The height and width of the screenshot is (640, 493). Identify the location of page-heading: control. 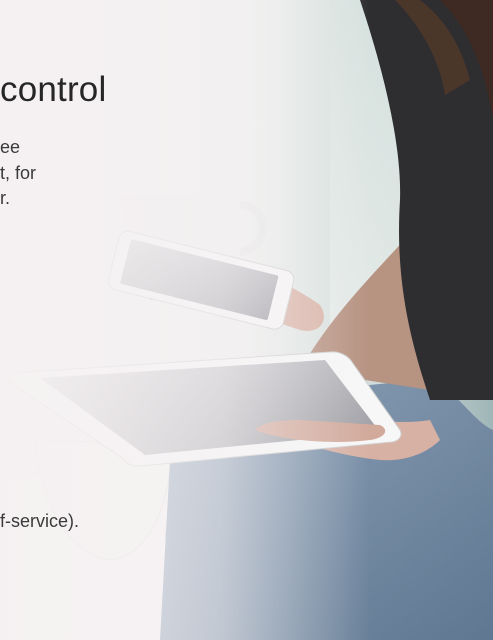
(53, 89).